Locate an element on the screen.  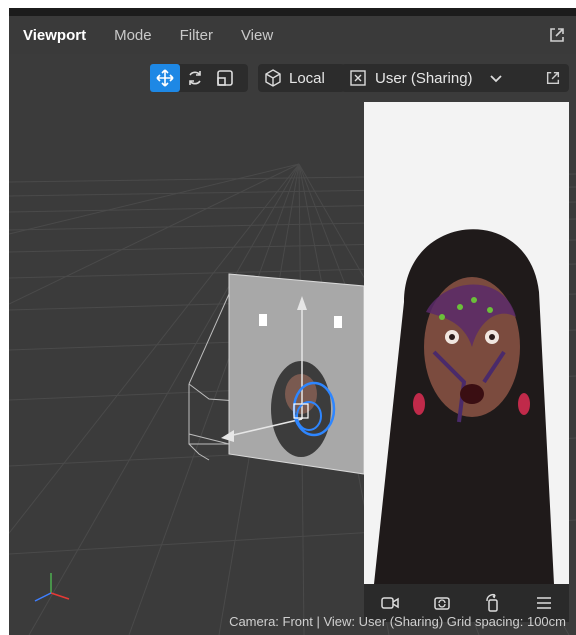
video-camera-icon is located at coordinates (390, 603).